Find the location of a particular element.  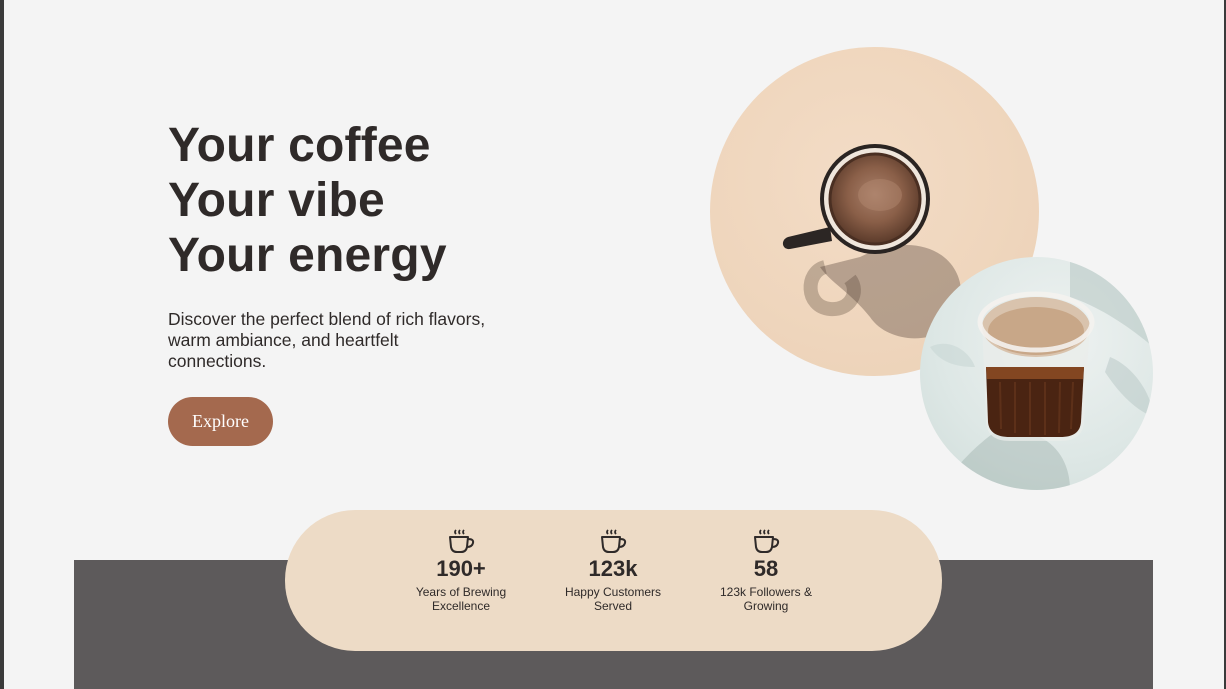

stat-label: Happy Customers Served is located at coordinates (613, 599).